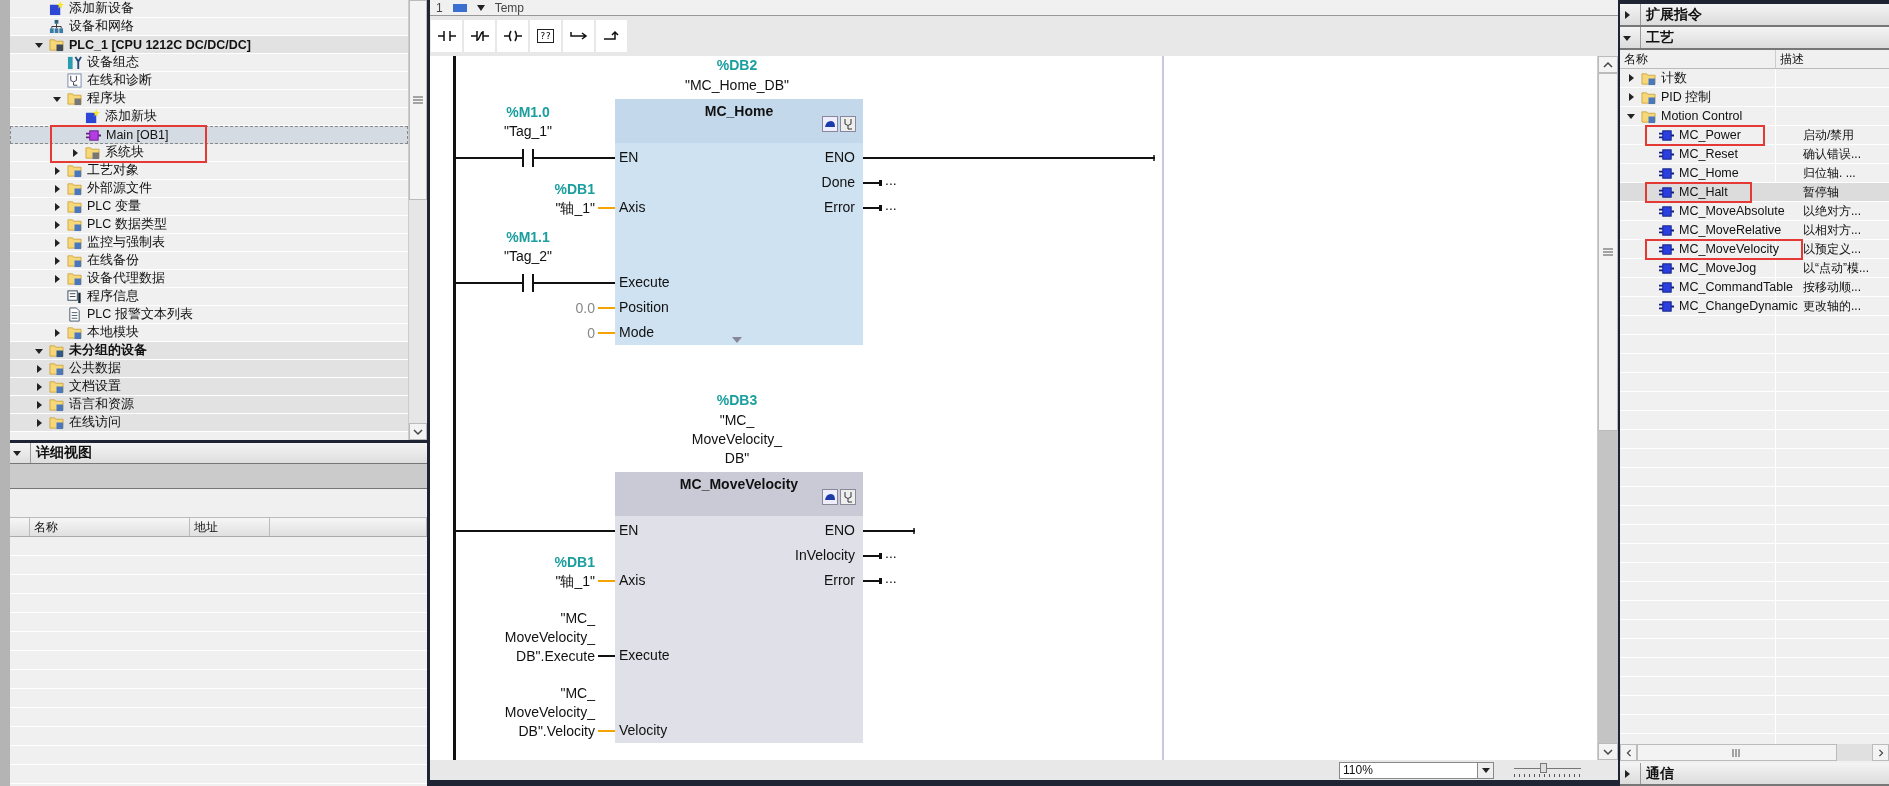  Describe the element at coordinates (209, 423) in the screenshot. I see `tree-item: 在线访问` at that location.